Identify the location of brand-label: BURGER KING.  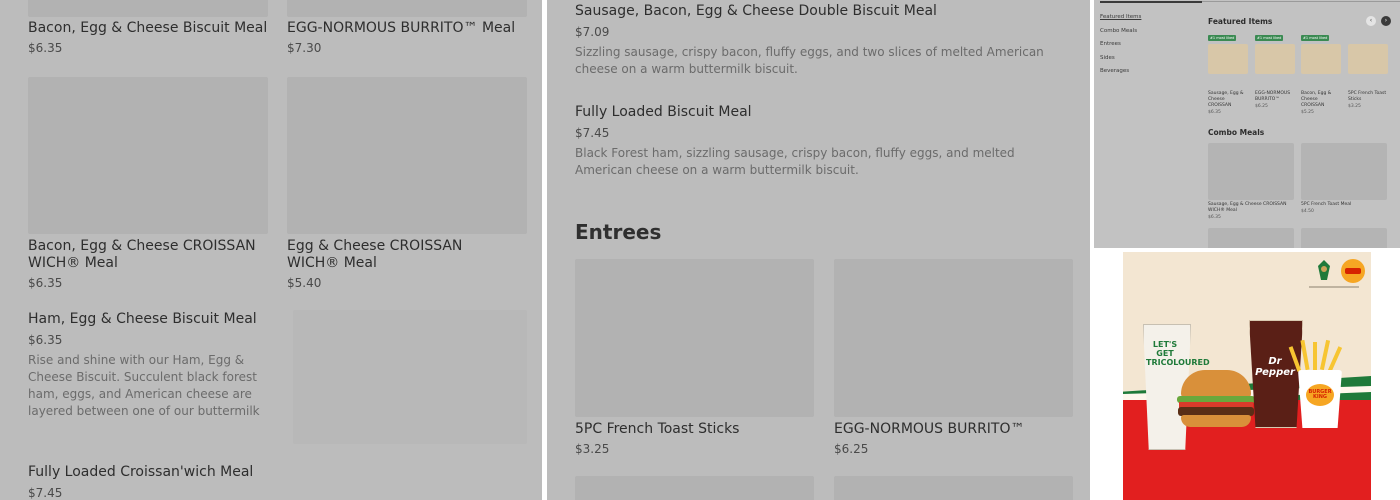
(1320, 394).